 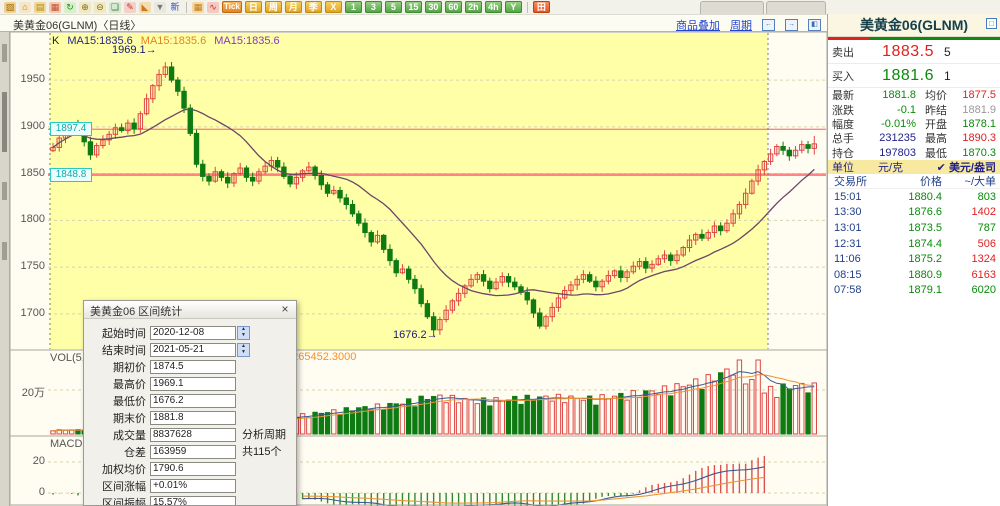 I want to click on dialog-field-row: 区间振幅 15.57%, so click(x=190, y=499).